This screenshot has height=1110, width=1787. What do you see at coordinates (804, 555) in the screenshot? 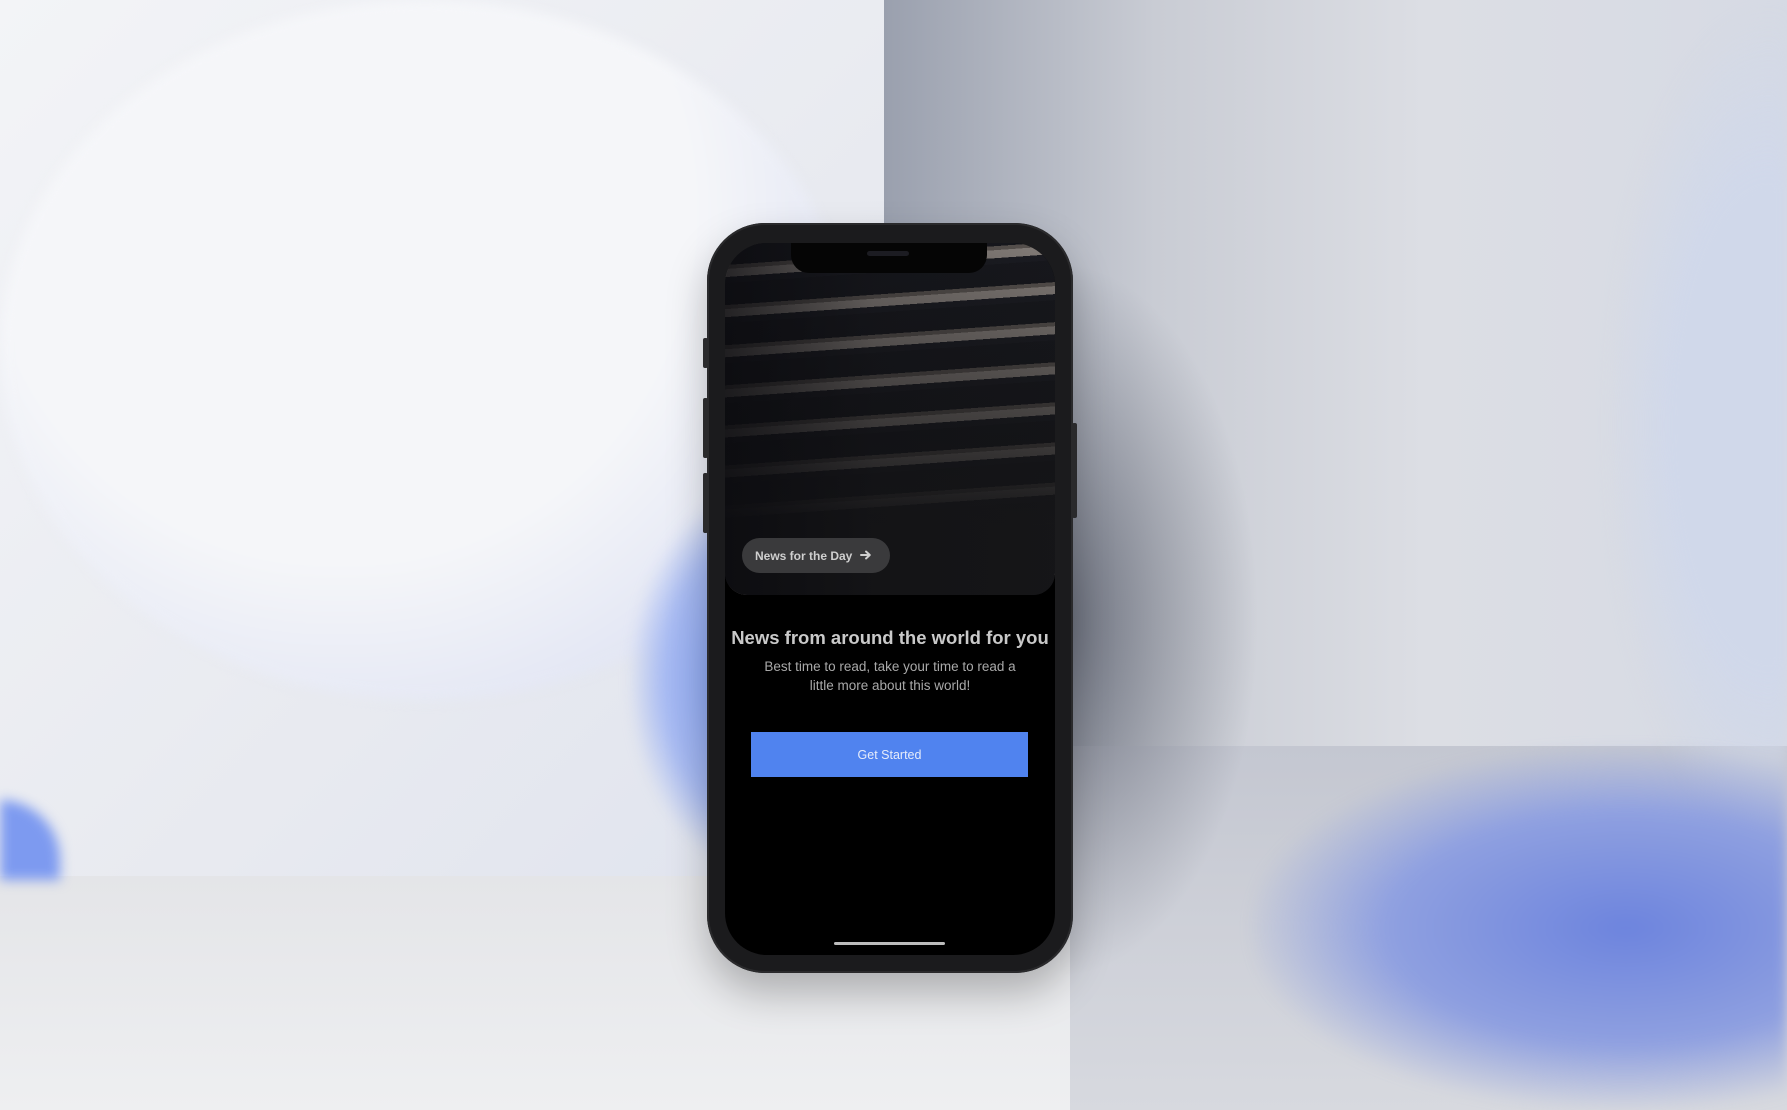
I see `badge-label: News for the Day` at bounding box center [804, 555].